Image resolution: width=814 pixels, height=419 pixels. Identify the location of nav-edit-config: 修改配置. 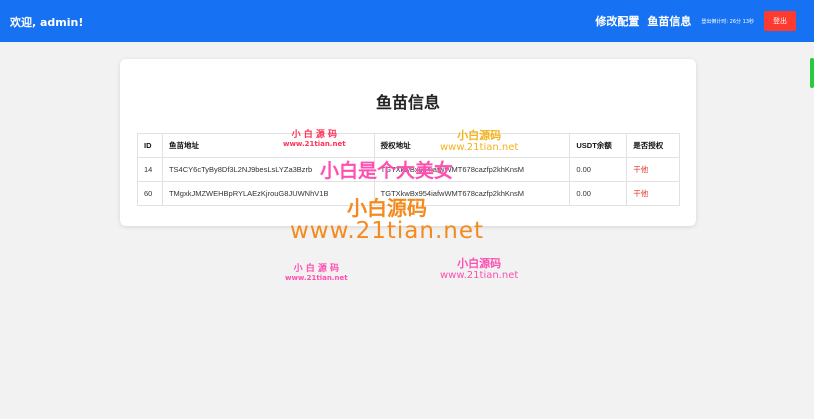
(617, 21).